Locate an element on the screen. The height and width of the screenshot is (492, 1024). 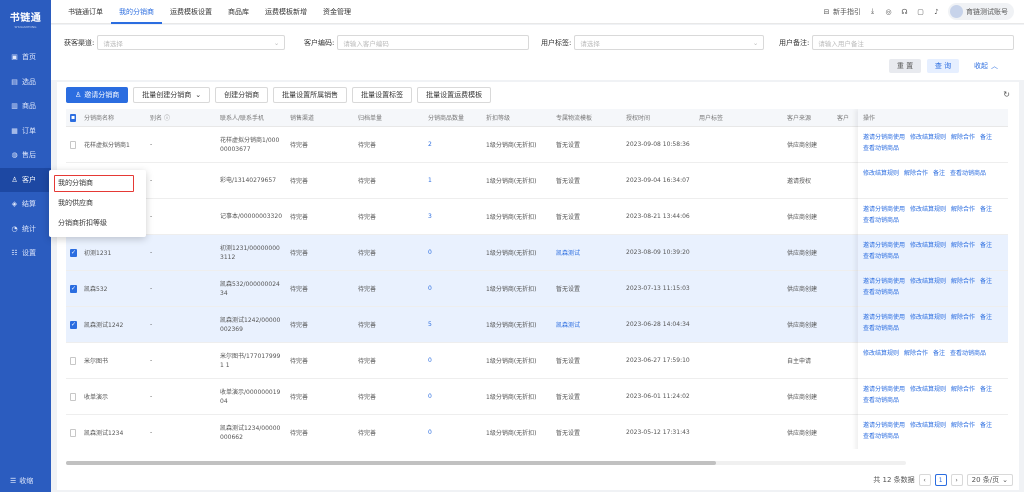
sidebar-collapse-button: ☰ 收缩 is located at coordinates (21, 481).